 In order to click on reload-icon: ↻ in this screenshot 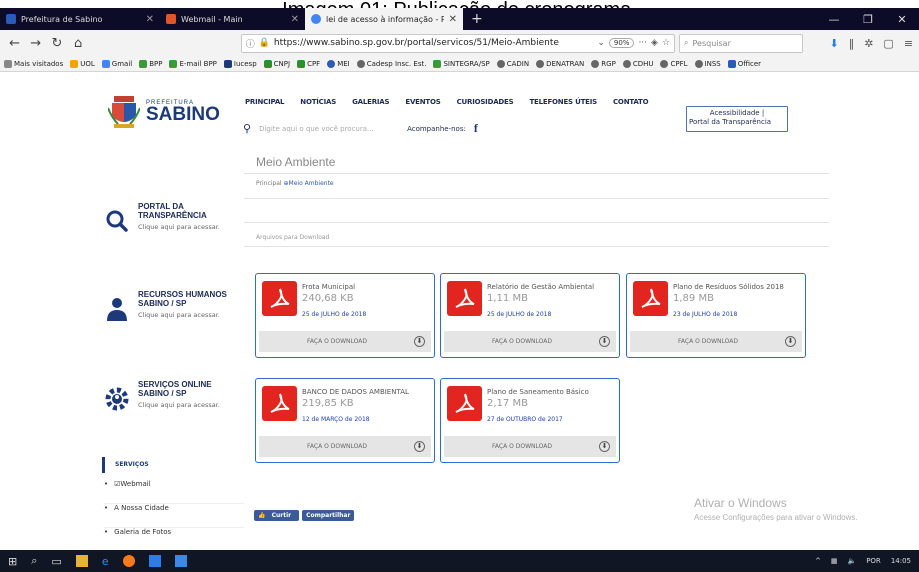, I will do `click(56, 43)`.